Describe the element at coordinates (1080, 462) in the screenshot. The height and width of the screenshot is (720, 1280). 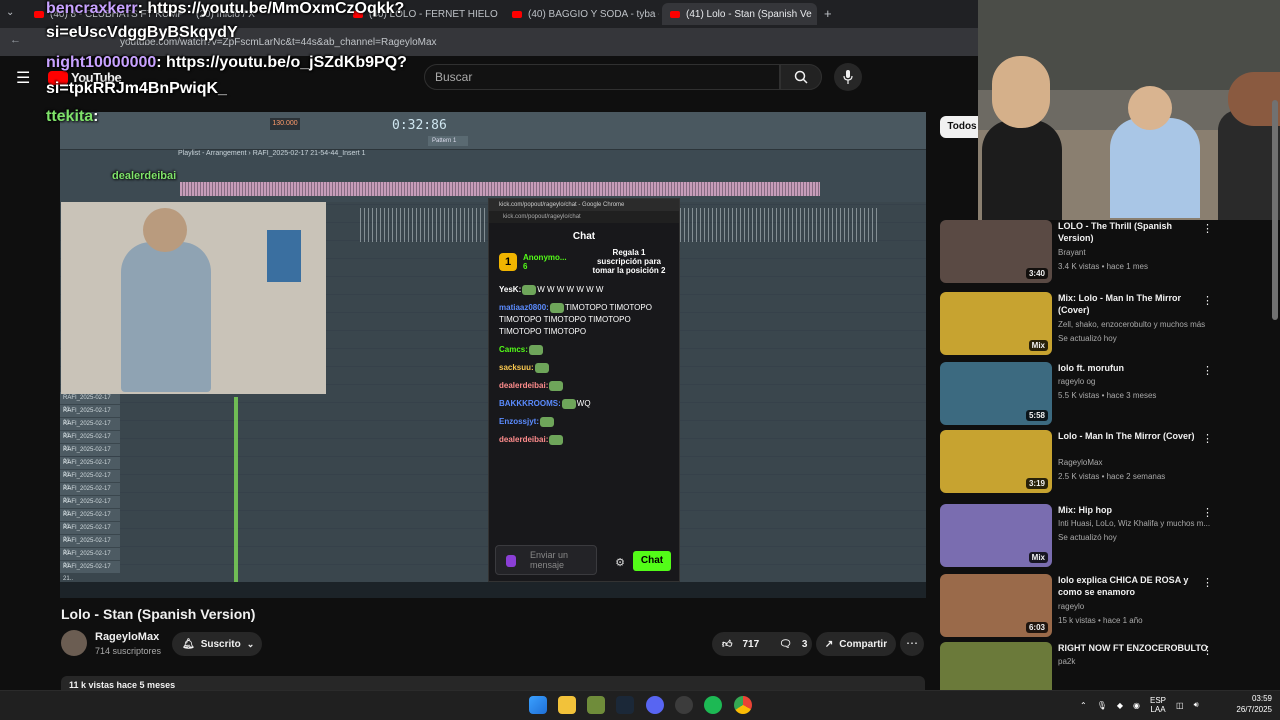
I see `recommendation-channel: RageyloMax` at that location.